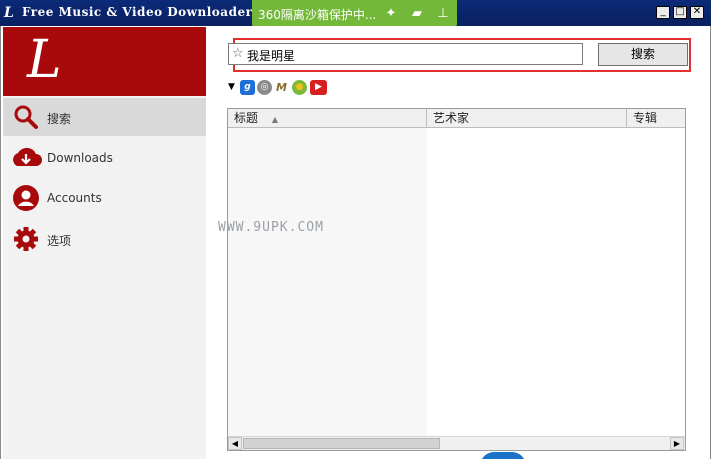 Image resolution: width=711 pixels, height=459 pixels. I want to click on app-logo-icon: L, so click(9, 13).